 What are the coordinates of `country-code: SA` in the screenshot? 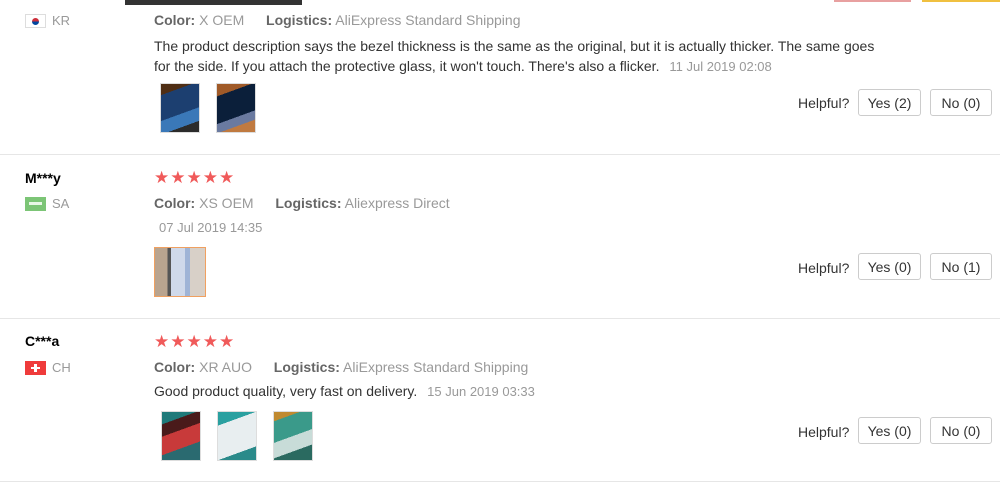 It's located at (61, 203).